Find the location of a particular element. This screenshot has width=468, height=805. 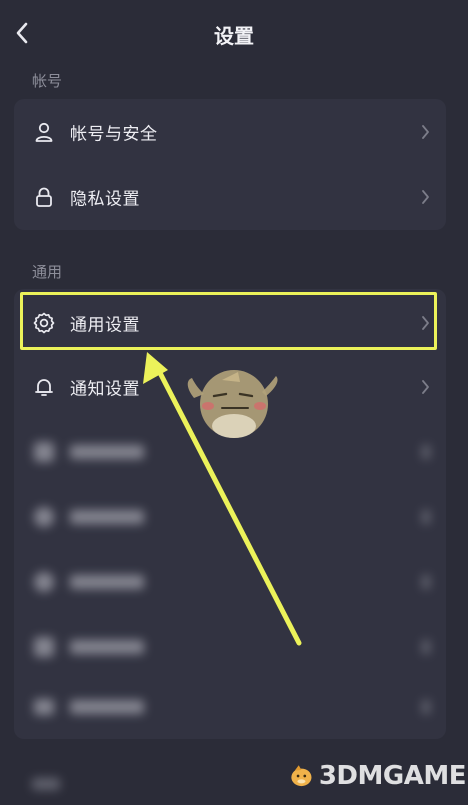

watermark-mascot-icon is located at coordinates (301, 776).